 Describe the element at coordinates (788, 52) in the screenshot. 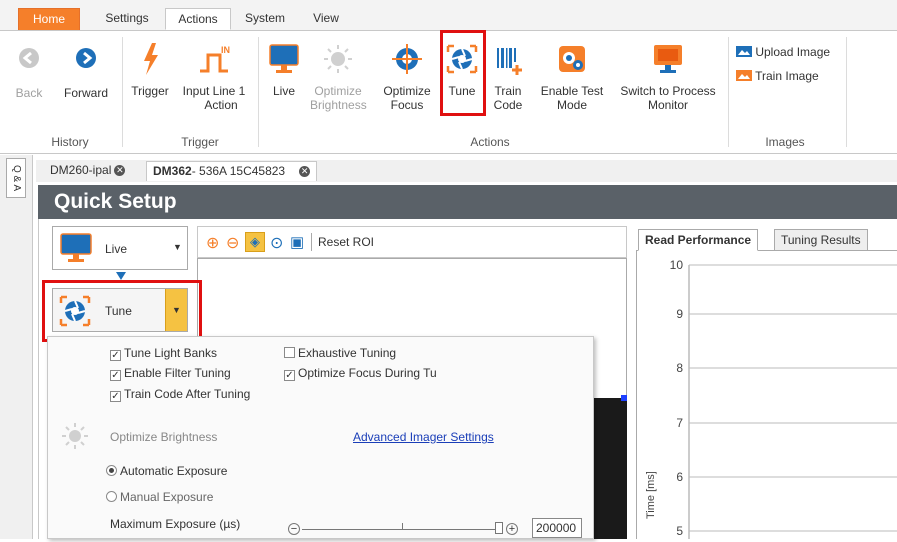

I see `upload-image-button: Upload Image` at that location.